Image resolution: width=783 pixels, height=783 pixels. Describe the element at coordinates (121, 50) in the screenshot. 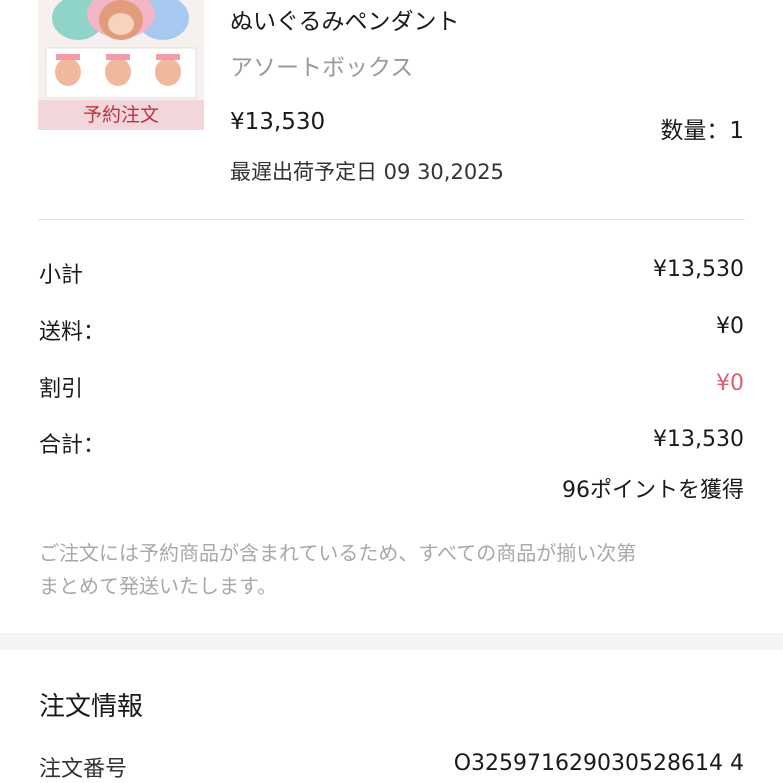

I see `product-image` at that location.